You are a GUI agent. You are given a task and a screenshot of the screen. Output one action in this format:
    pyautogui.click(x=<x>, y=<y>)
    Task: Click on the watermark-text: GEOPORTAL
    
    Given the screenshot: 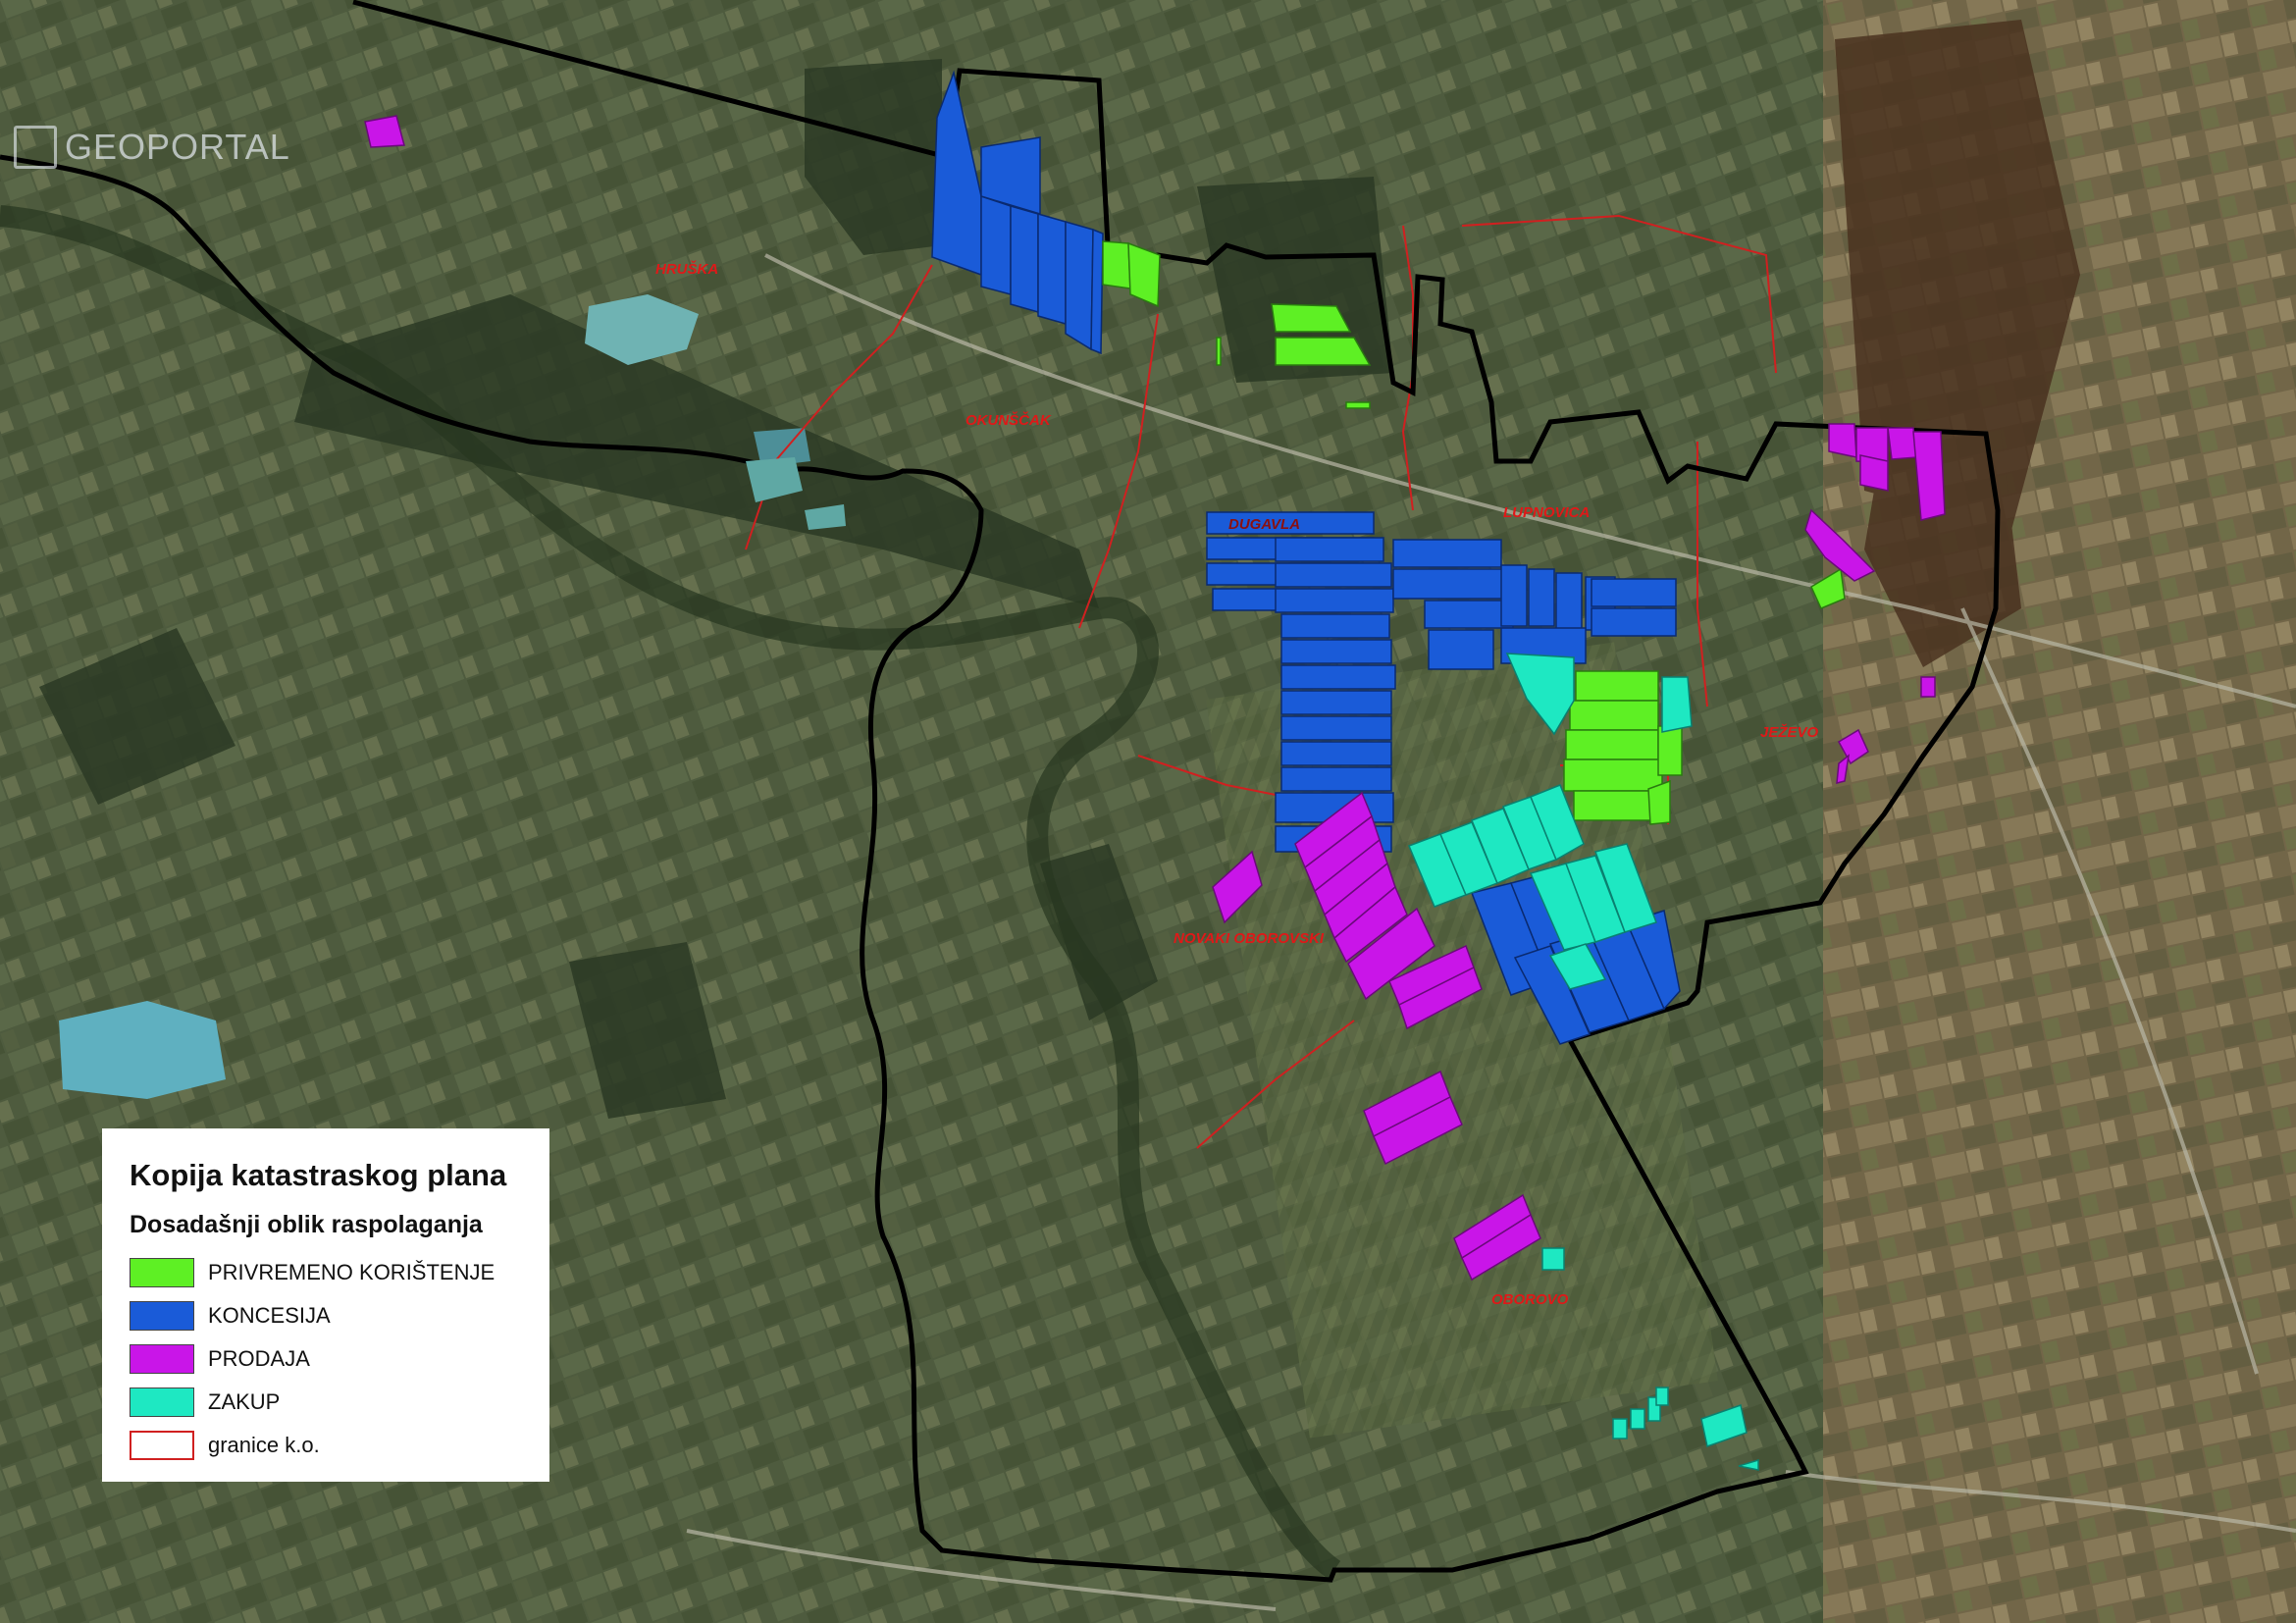 What is the action you would take?
    pyautogui.click(x=177, y=147)
    